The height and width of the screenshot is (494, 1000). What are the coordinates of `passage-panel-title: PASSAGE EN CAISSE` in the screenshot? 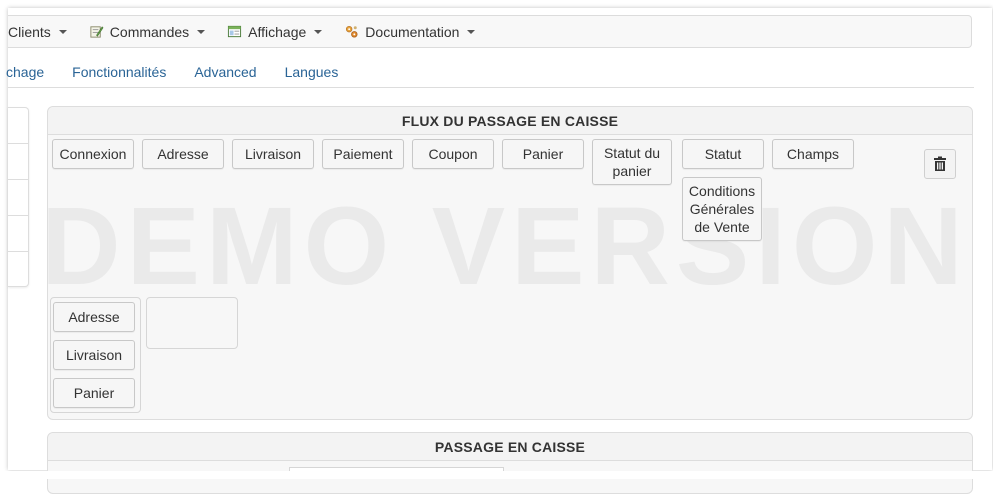 It's located at (510, 447).